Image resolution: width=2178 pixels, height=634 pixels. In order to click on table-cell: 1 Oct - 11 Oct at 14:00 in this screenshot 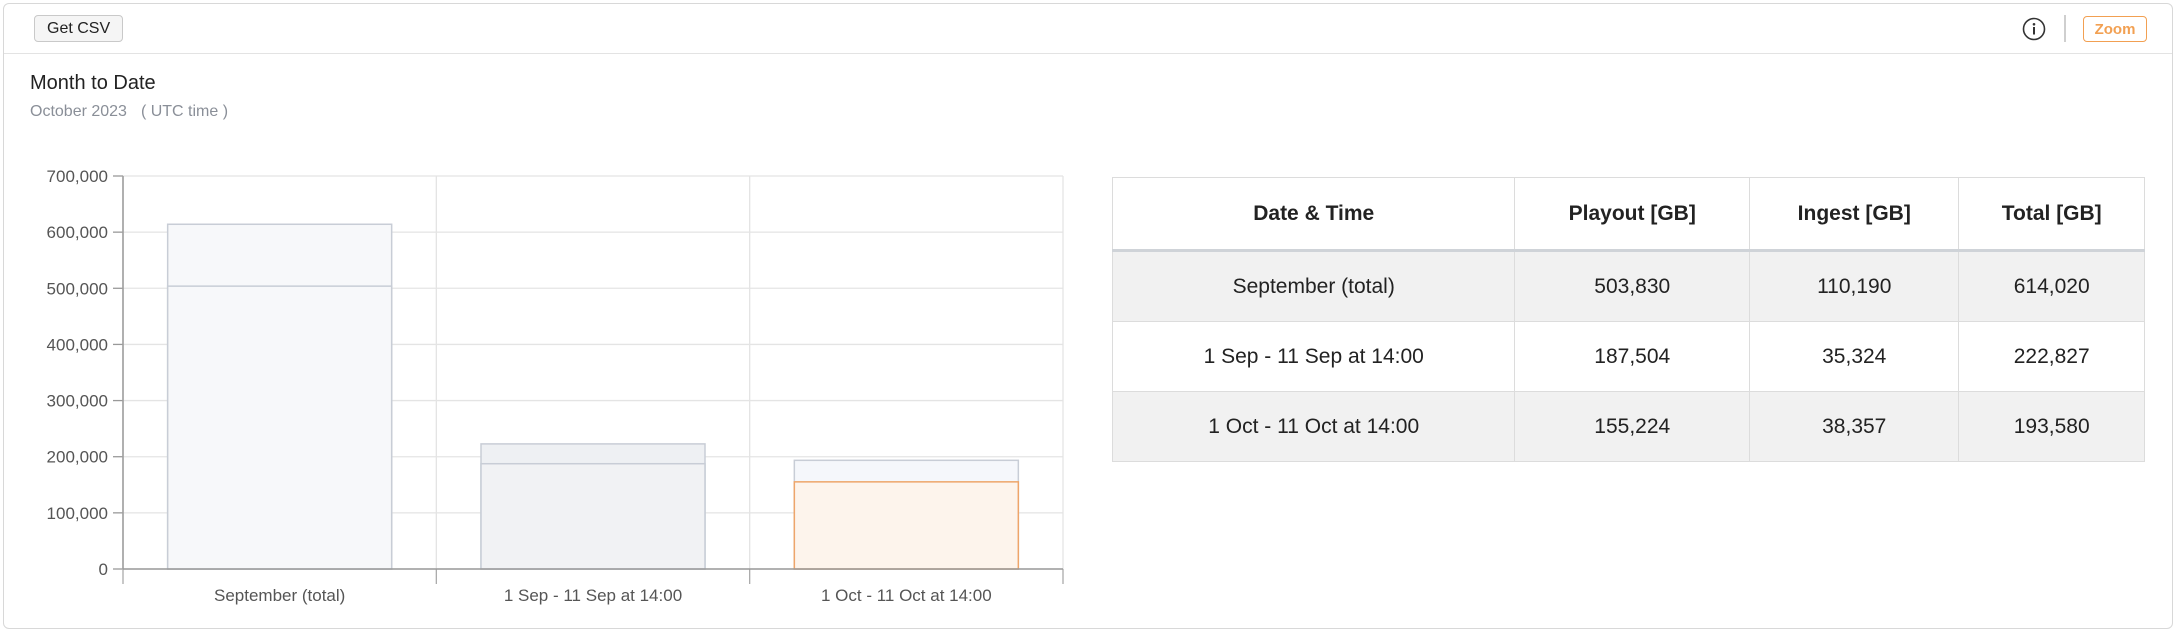, I will do `click(1313, 426)`.